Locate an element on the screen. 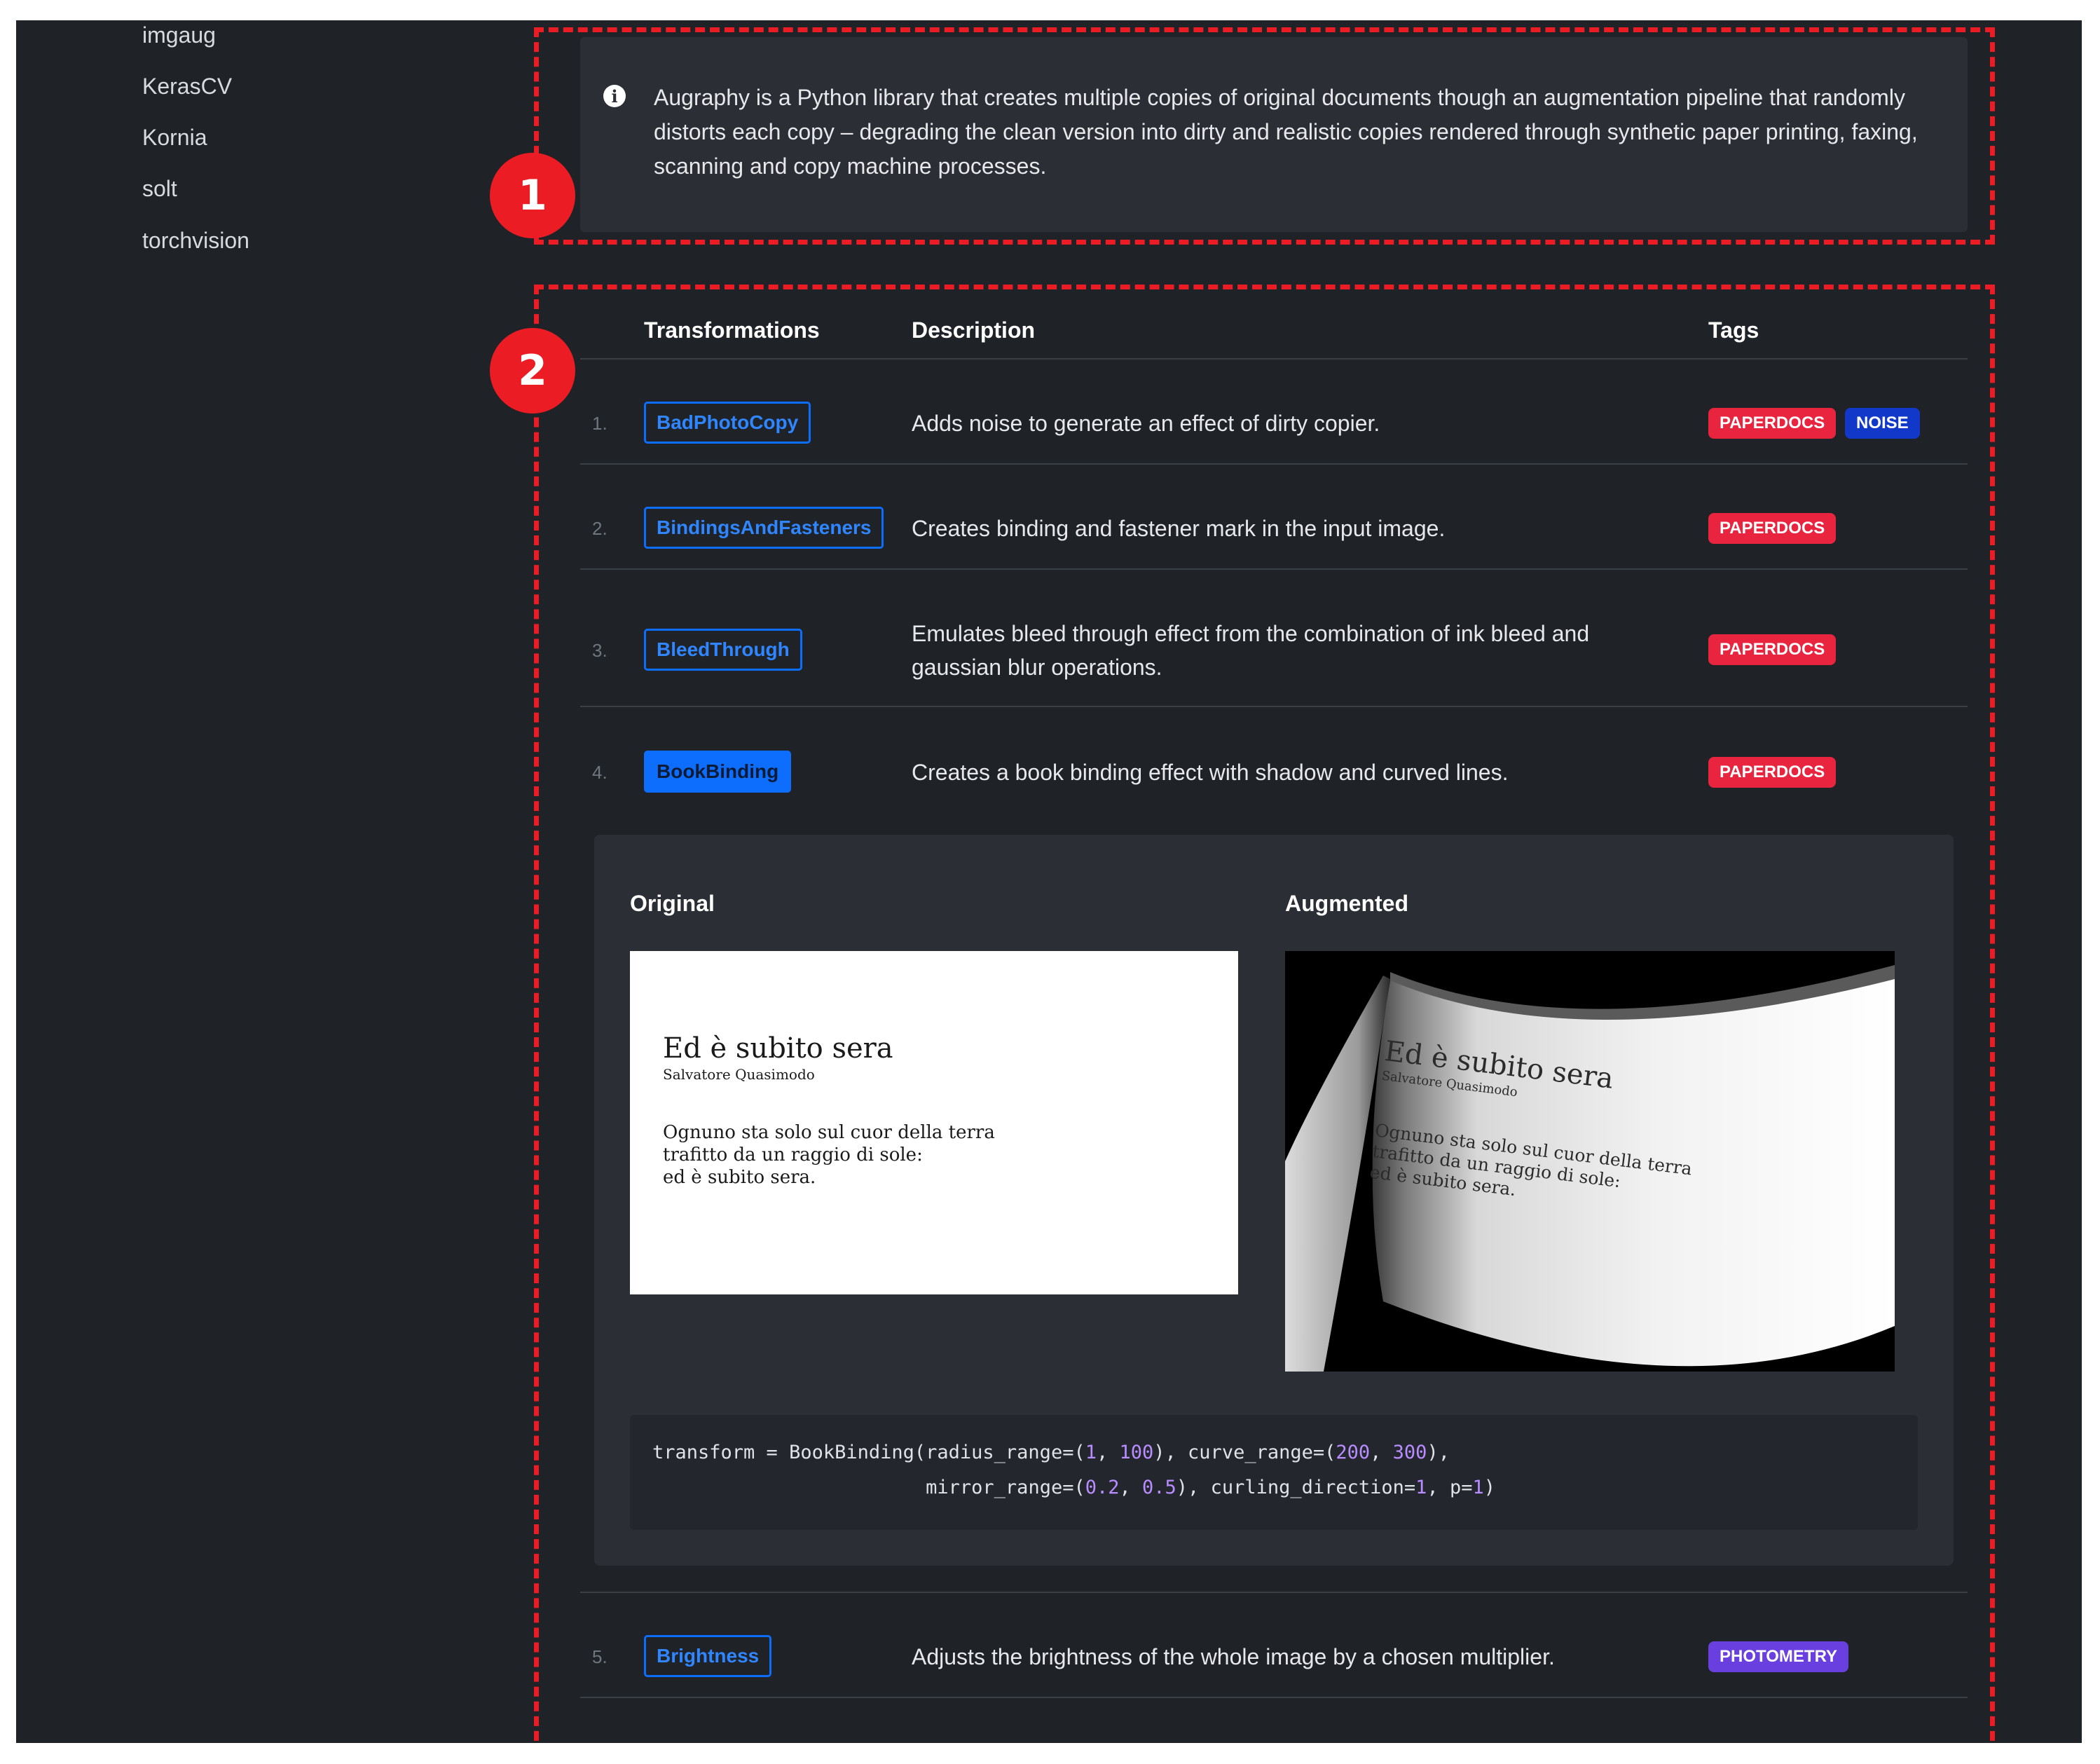 The image size is (2100, 1764). sidebar-item-torchvision: torchvision is located at coordinates (195, 241).